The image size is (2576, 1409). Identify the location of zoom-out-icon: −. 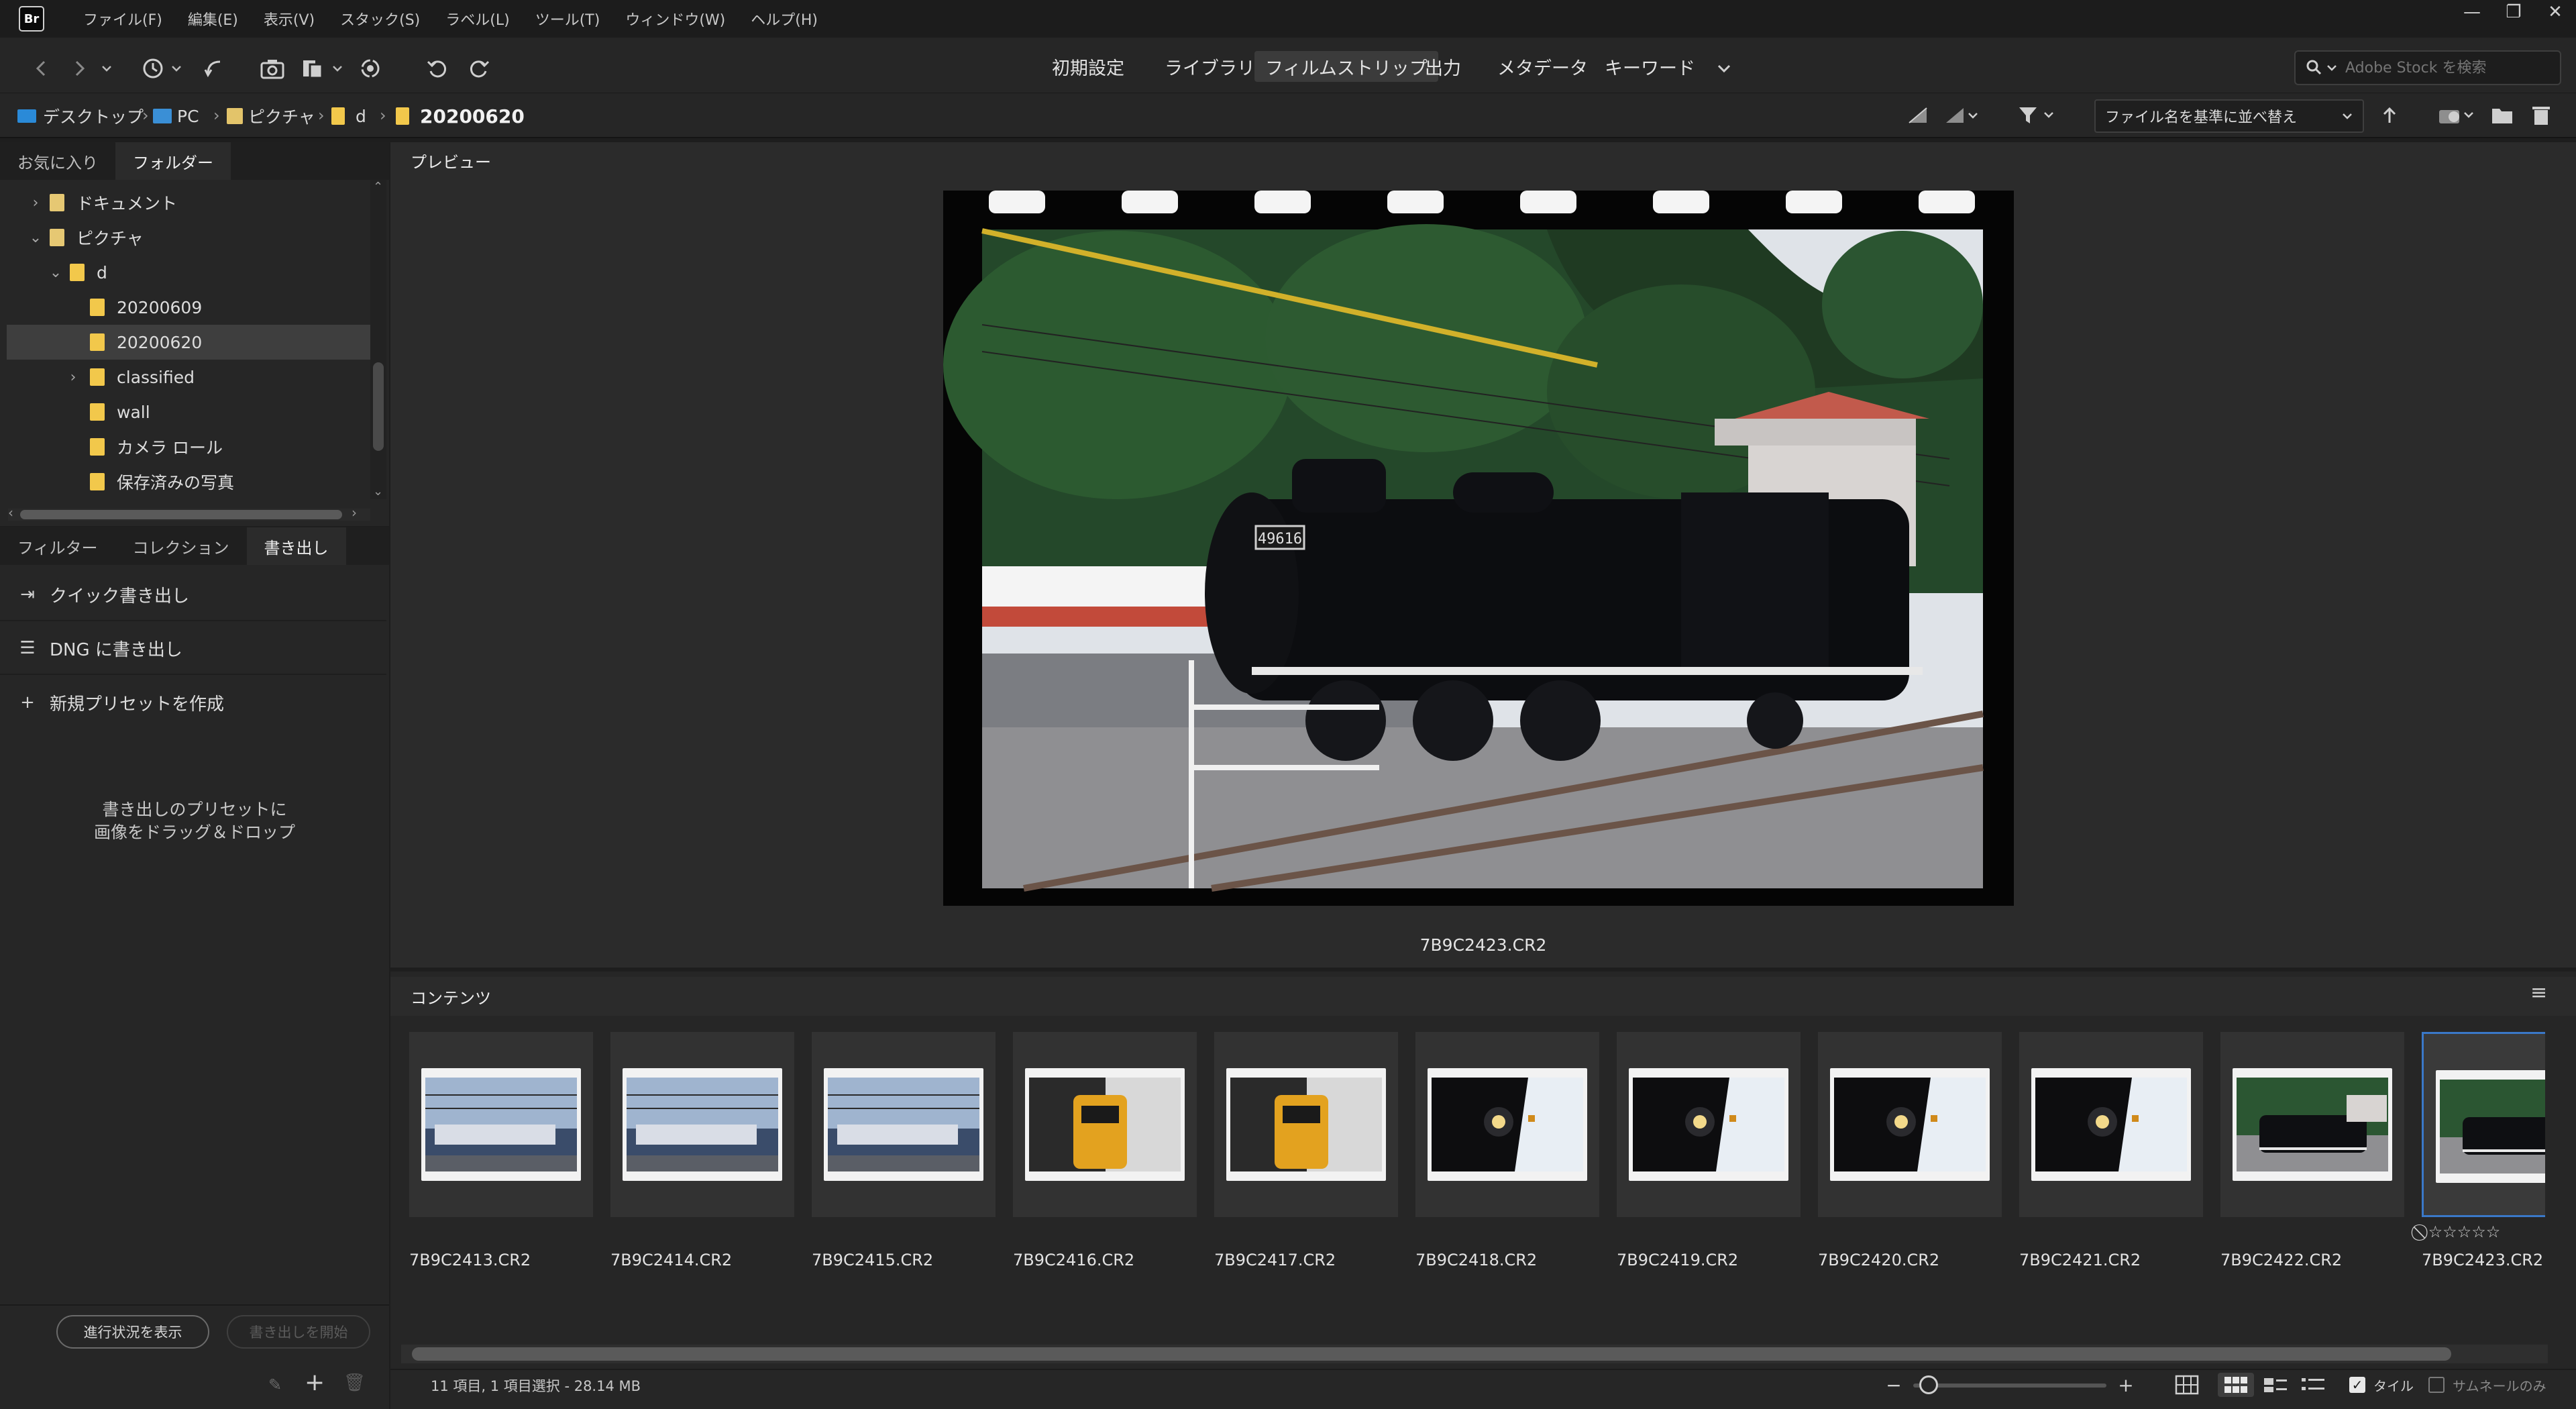
(1894, 1385).